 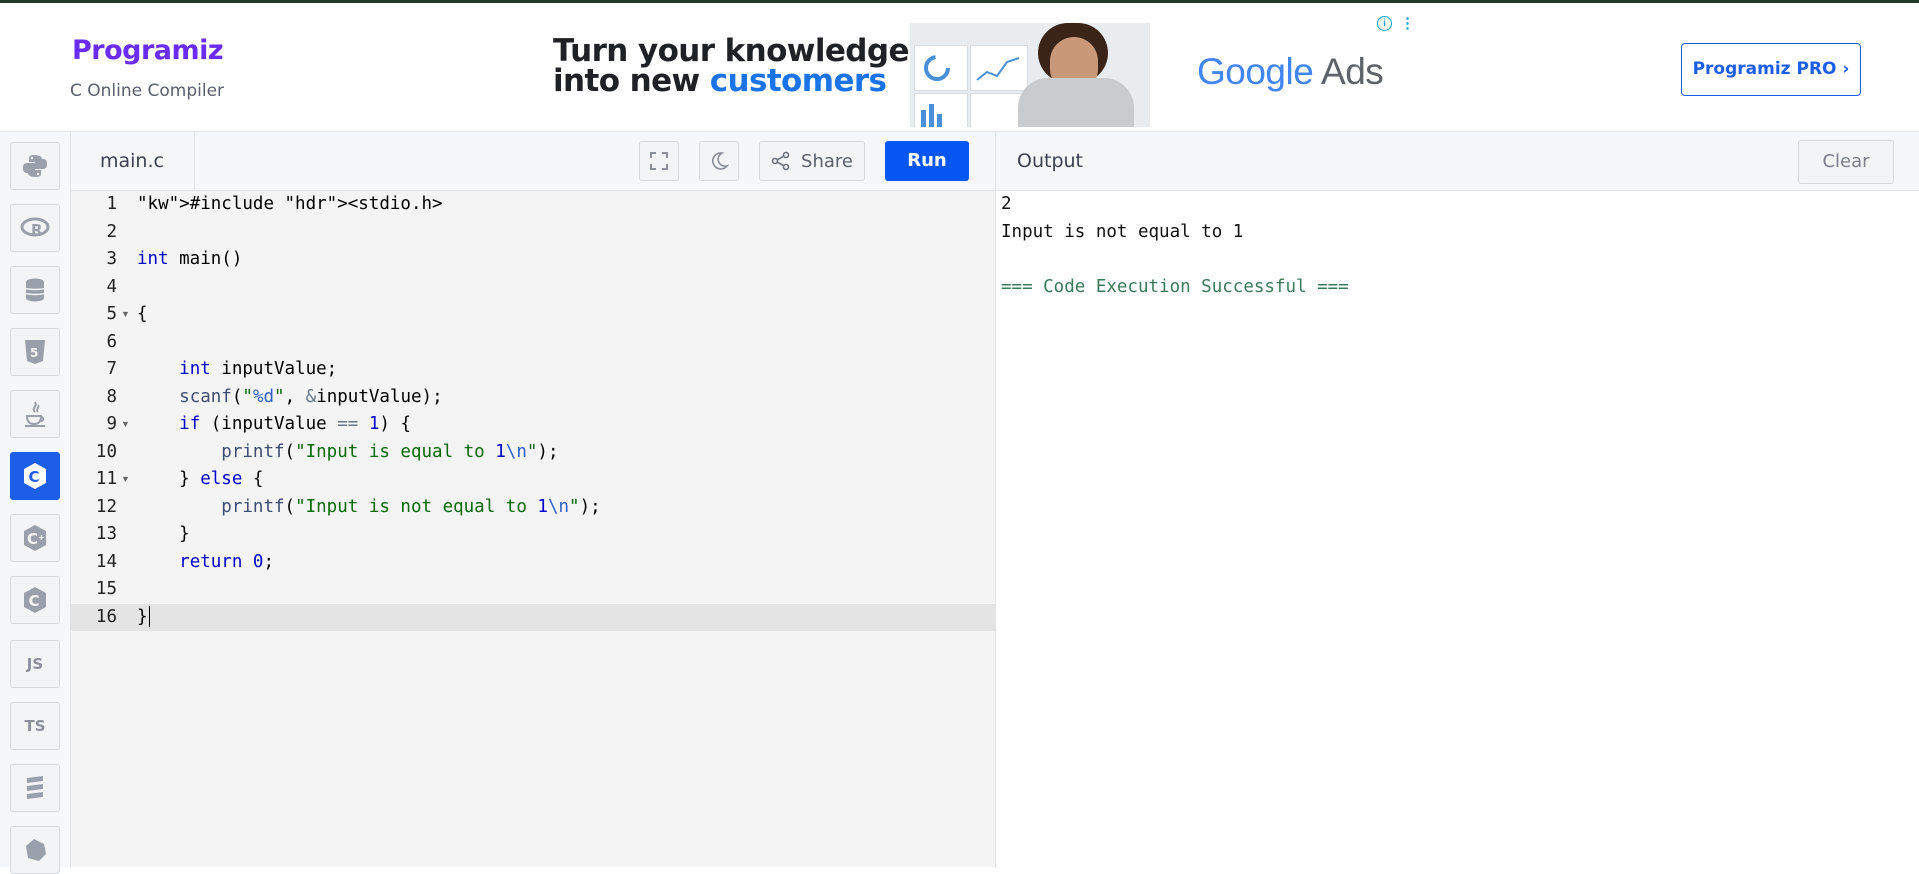 I want to click on clear-button: Clear, so click(x=1846, y=162).